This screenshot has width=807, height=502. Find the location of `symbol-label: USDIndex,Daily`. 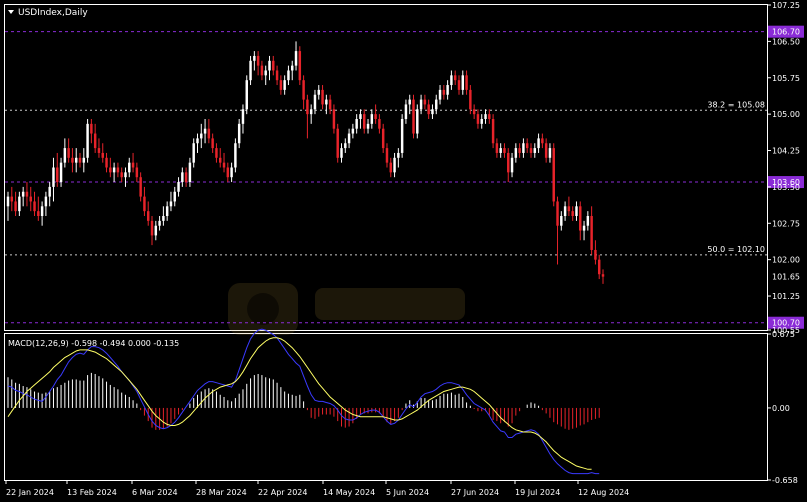

symbol-label: USDIndex,Daily is located at coordinates (53, 13).